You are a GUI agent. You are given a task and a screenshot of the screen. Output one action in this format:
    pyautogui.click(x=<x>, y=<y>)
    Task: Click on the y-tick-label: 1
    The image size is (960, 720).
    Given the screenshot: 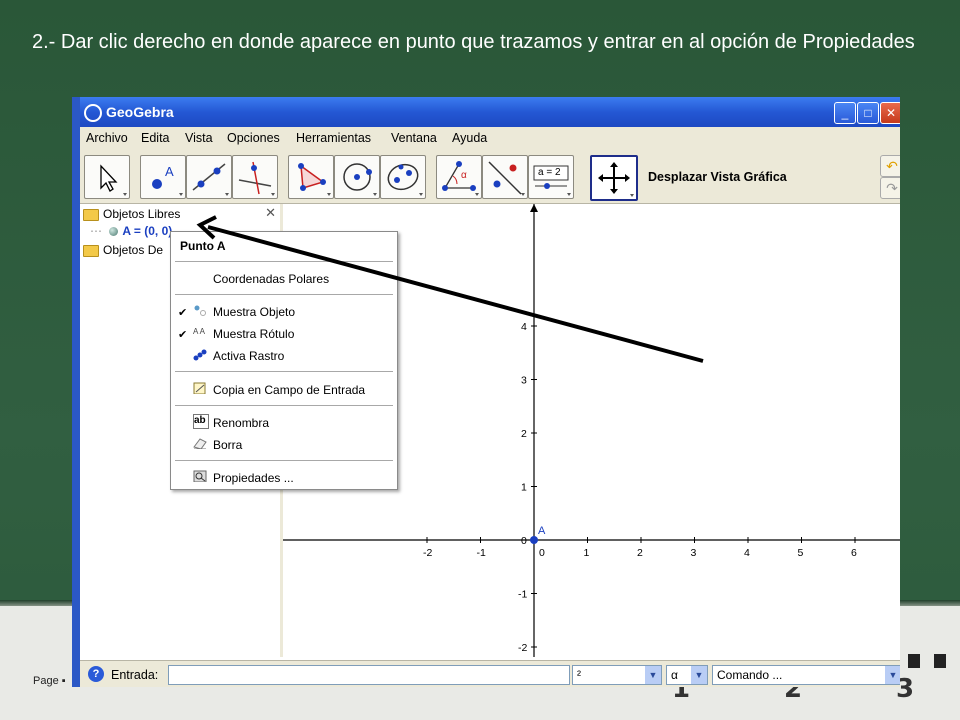 What is the action you would take?
    pyautogui.click(x=524, y=488)
    